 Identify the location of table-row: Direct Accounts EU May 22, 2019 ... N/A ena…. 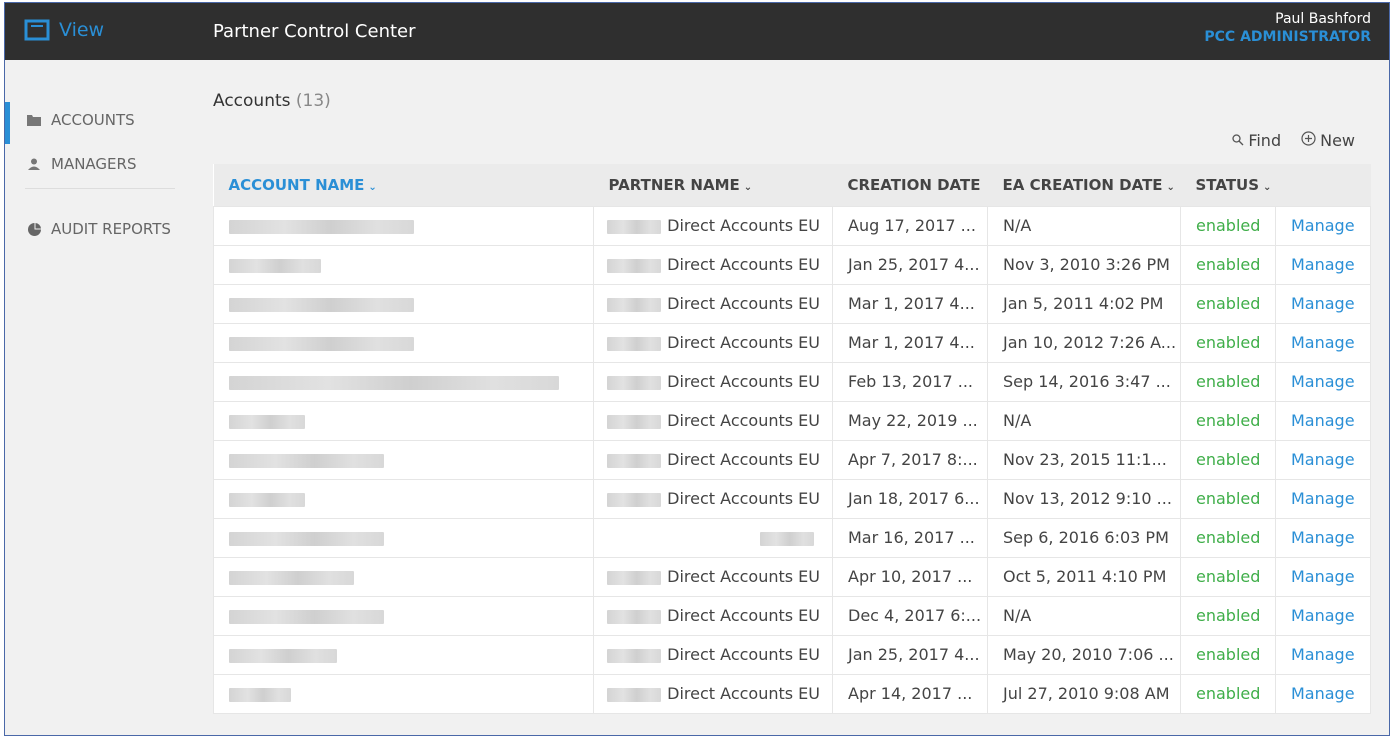
(792, 420).